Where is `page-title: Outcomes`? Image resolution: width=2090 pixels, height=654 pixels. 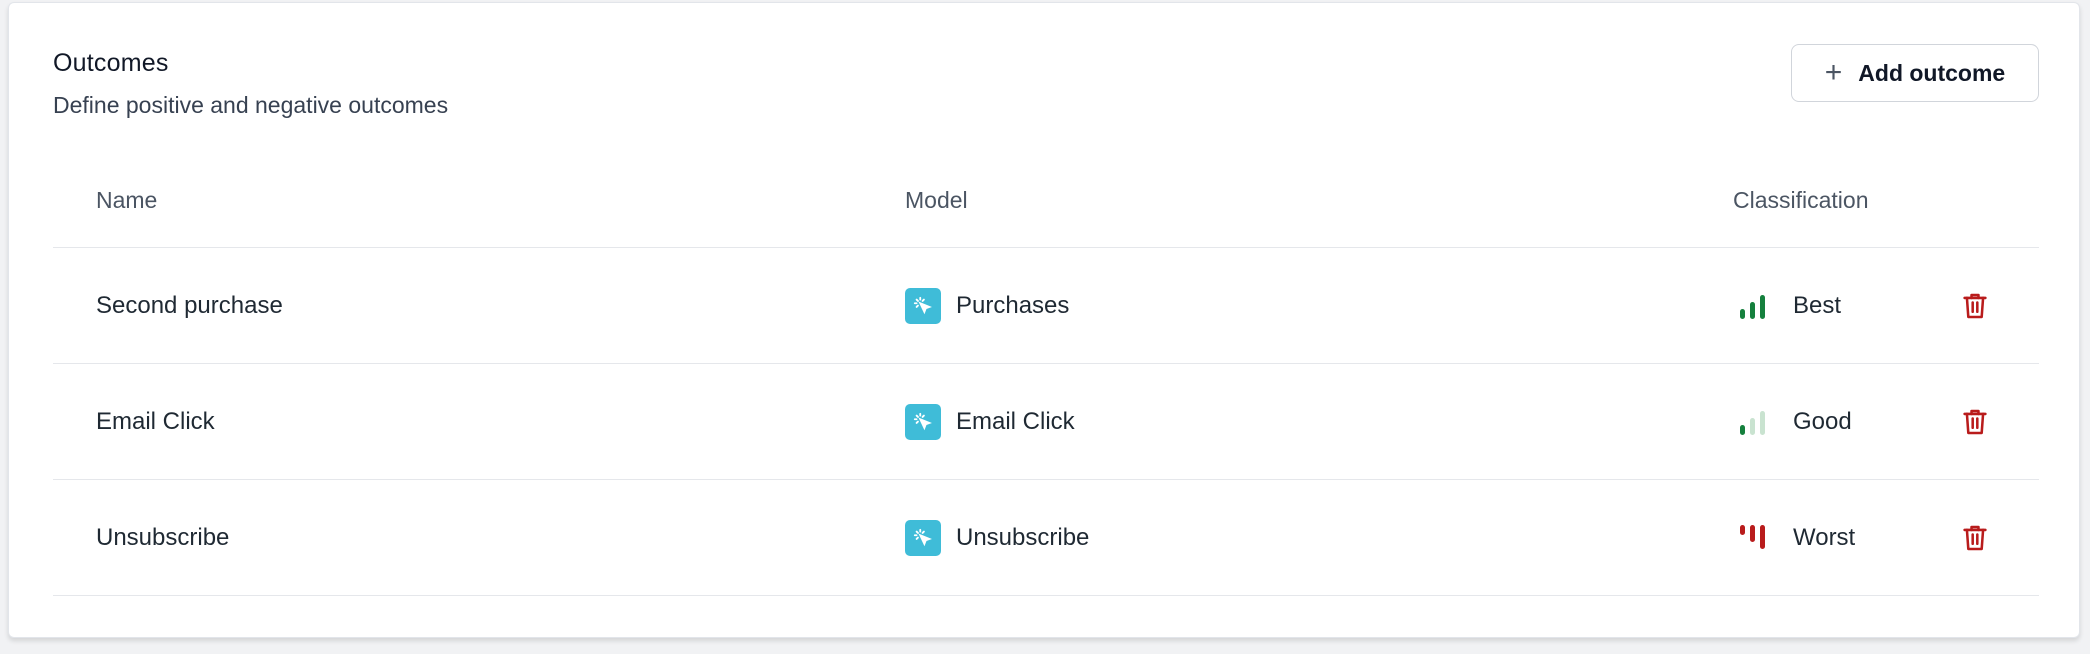
page-title: Outcomes is located at coordinates (111, 63).